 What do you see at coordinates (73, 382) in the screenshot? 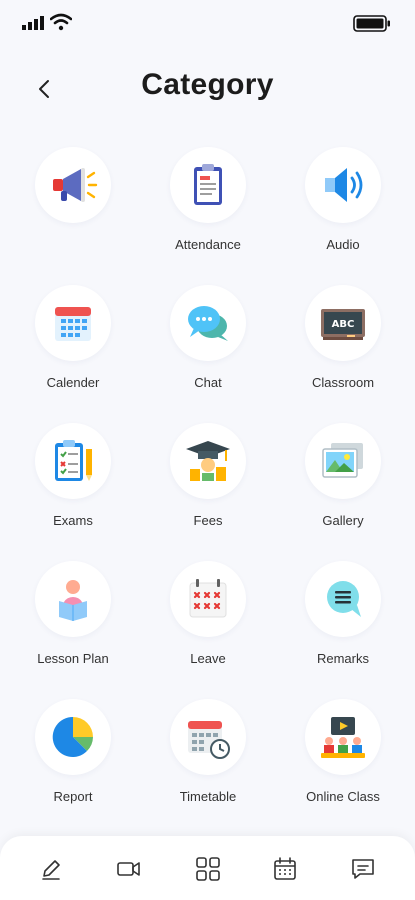
I see `category-label: Calender` at bounding box center [73, 382].